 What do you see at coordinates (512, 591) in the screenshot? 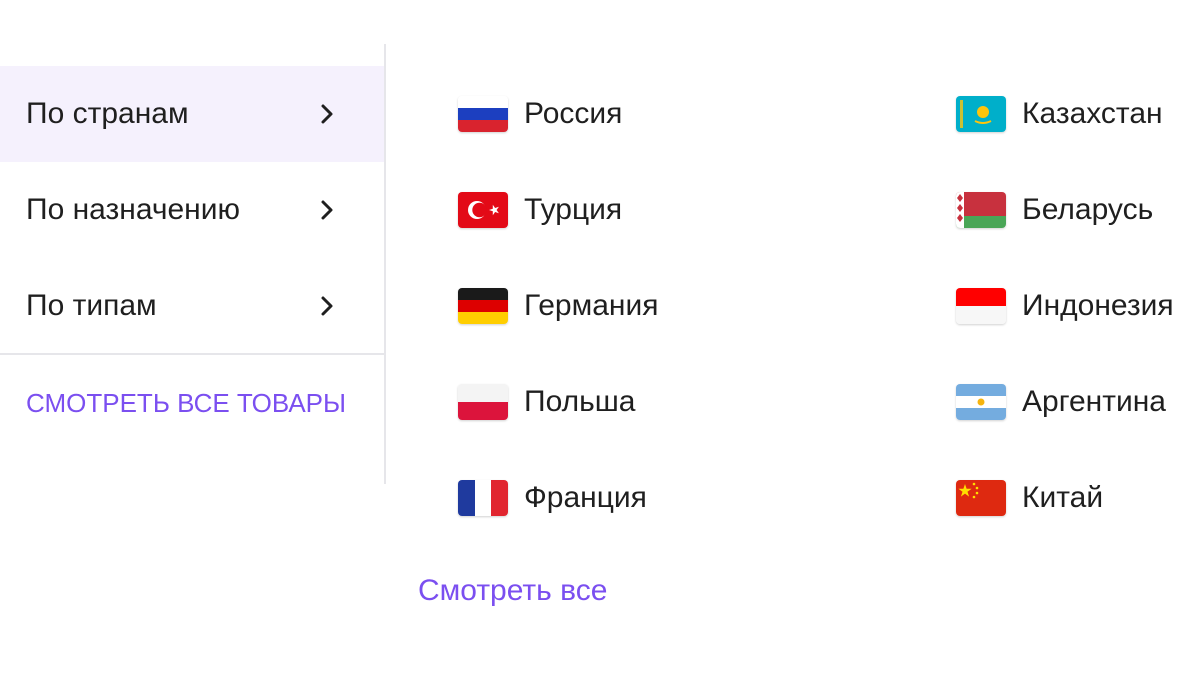
I see `see-all-countries-link: Смотреть все` at bounding box center [512, 591].